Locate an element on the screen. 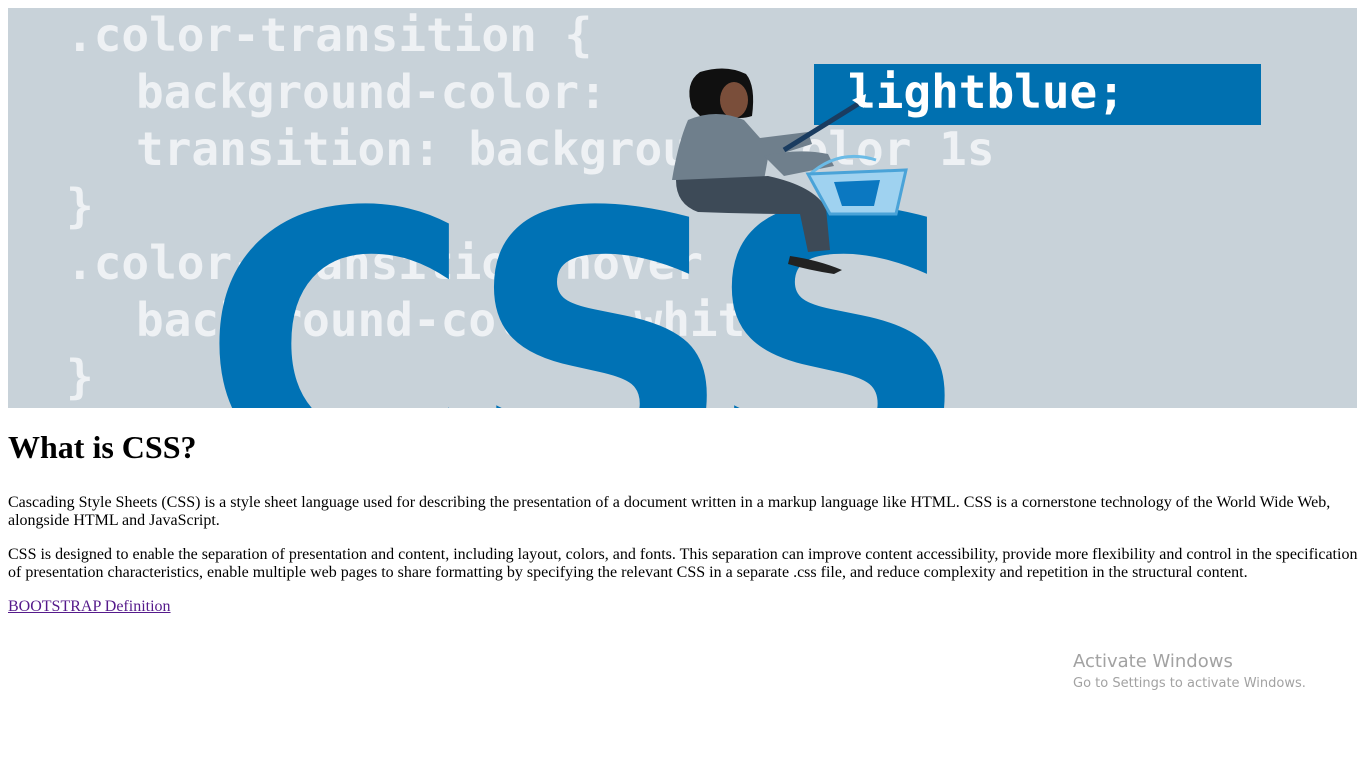 This screenshot has height=768, width=1366. bootstrap-definition-link: BOOTSTRAP Definition is located at coordinates (89, 606).